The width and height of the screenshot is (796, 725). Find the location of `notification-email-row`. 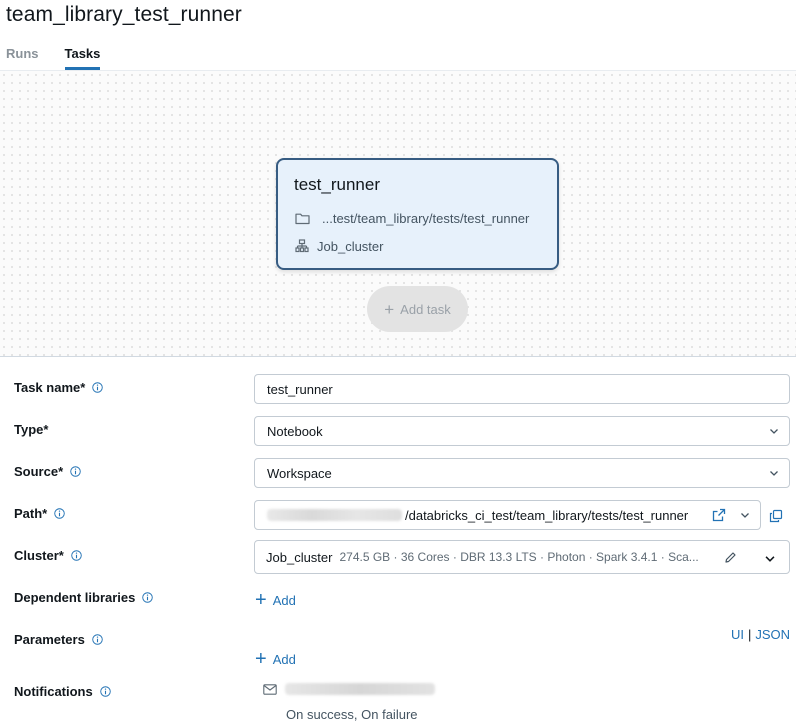

notification-email-row is located at coordinates (349, 689).